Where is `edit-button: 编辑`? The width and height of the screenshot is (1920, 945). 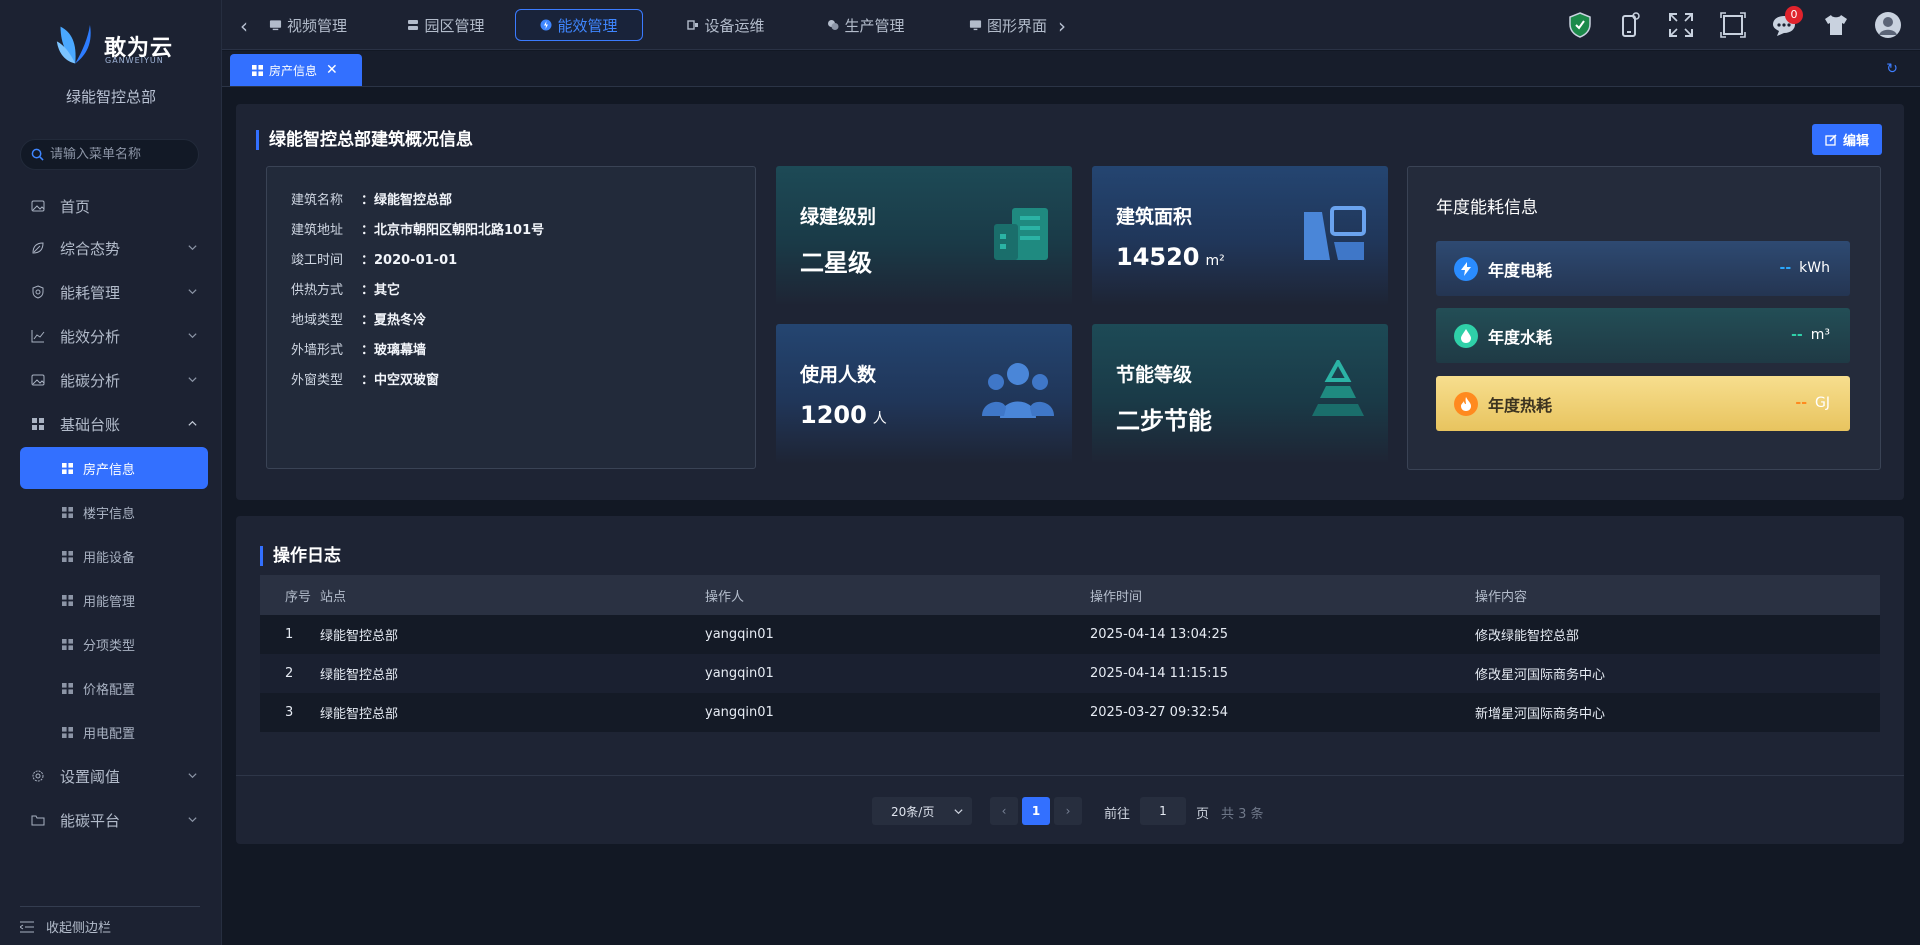 edit-button: 编辑 is located at coordinates (1847, 139).